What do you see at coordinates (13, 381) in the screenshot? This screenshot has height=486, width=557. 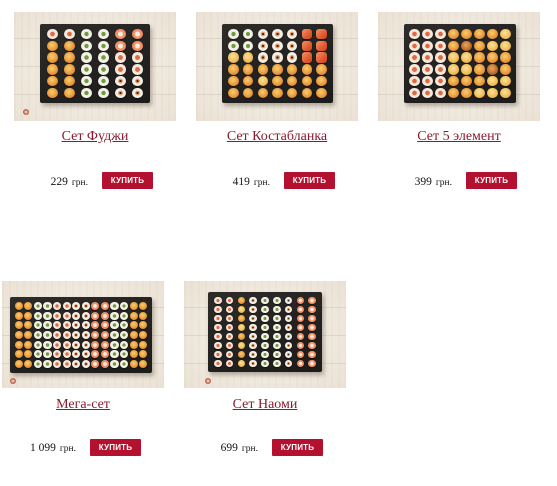 I see `logo-stamp` at bounding box center [13, 381].